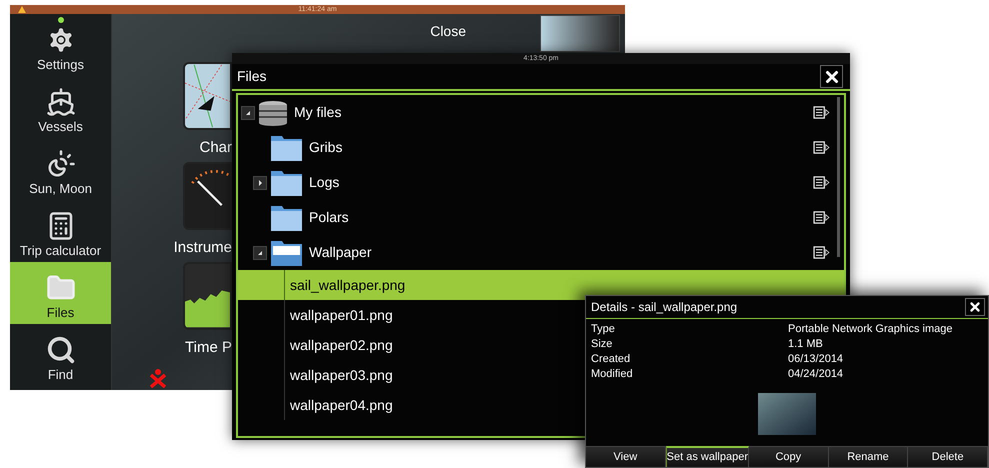  Describe the element at coordinates (60, 45) in the screenshot. I see `sidebar-item: Settings` at that location.